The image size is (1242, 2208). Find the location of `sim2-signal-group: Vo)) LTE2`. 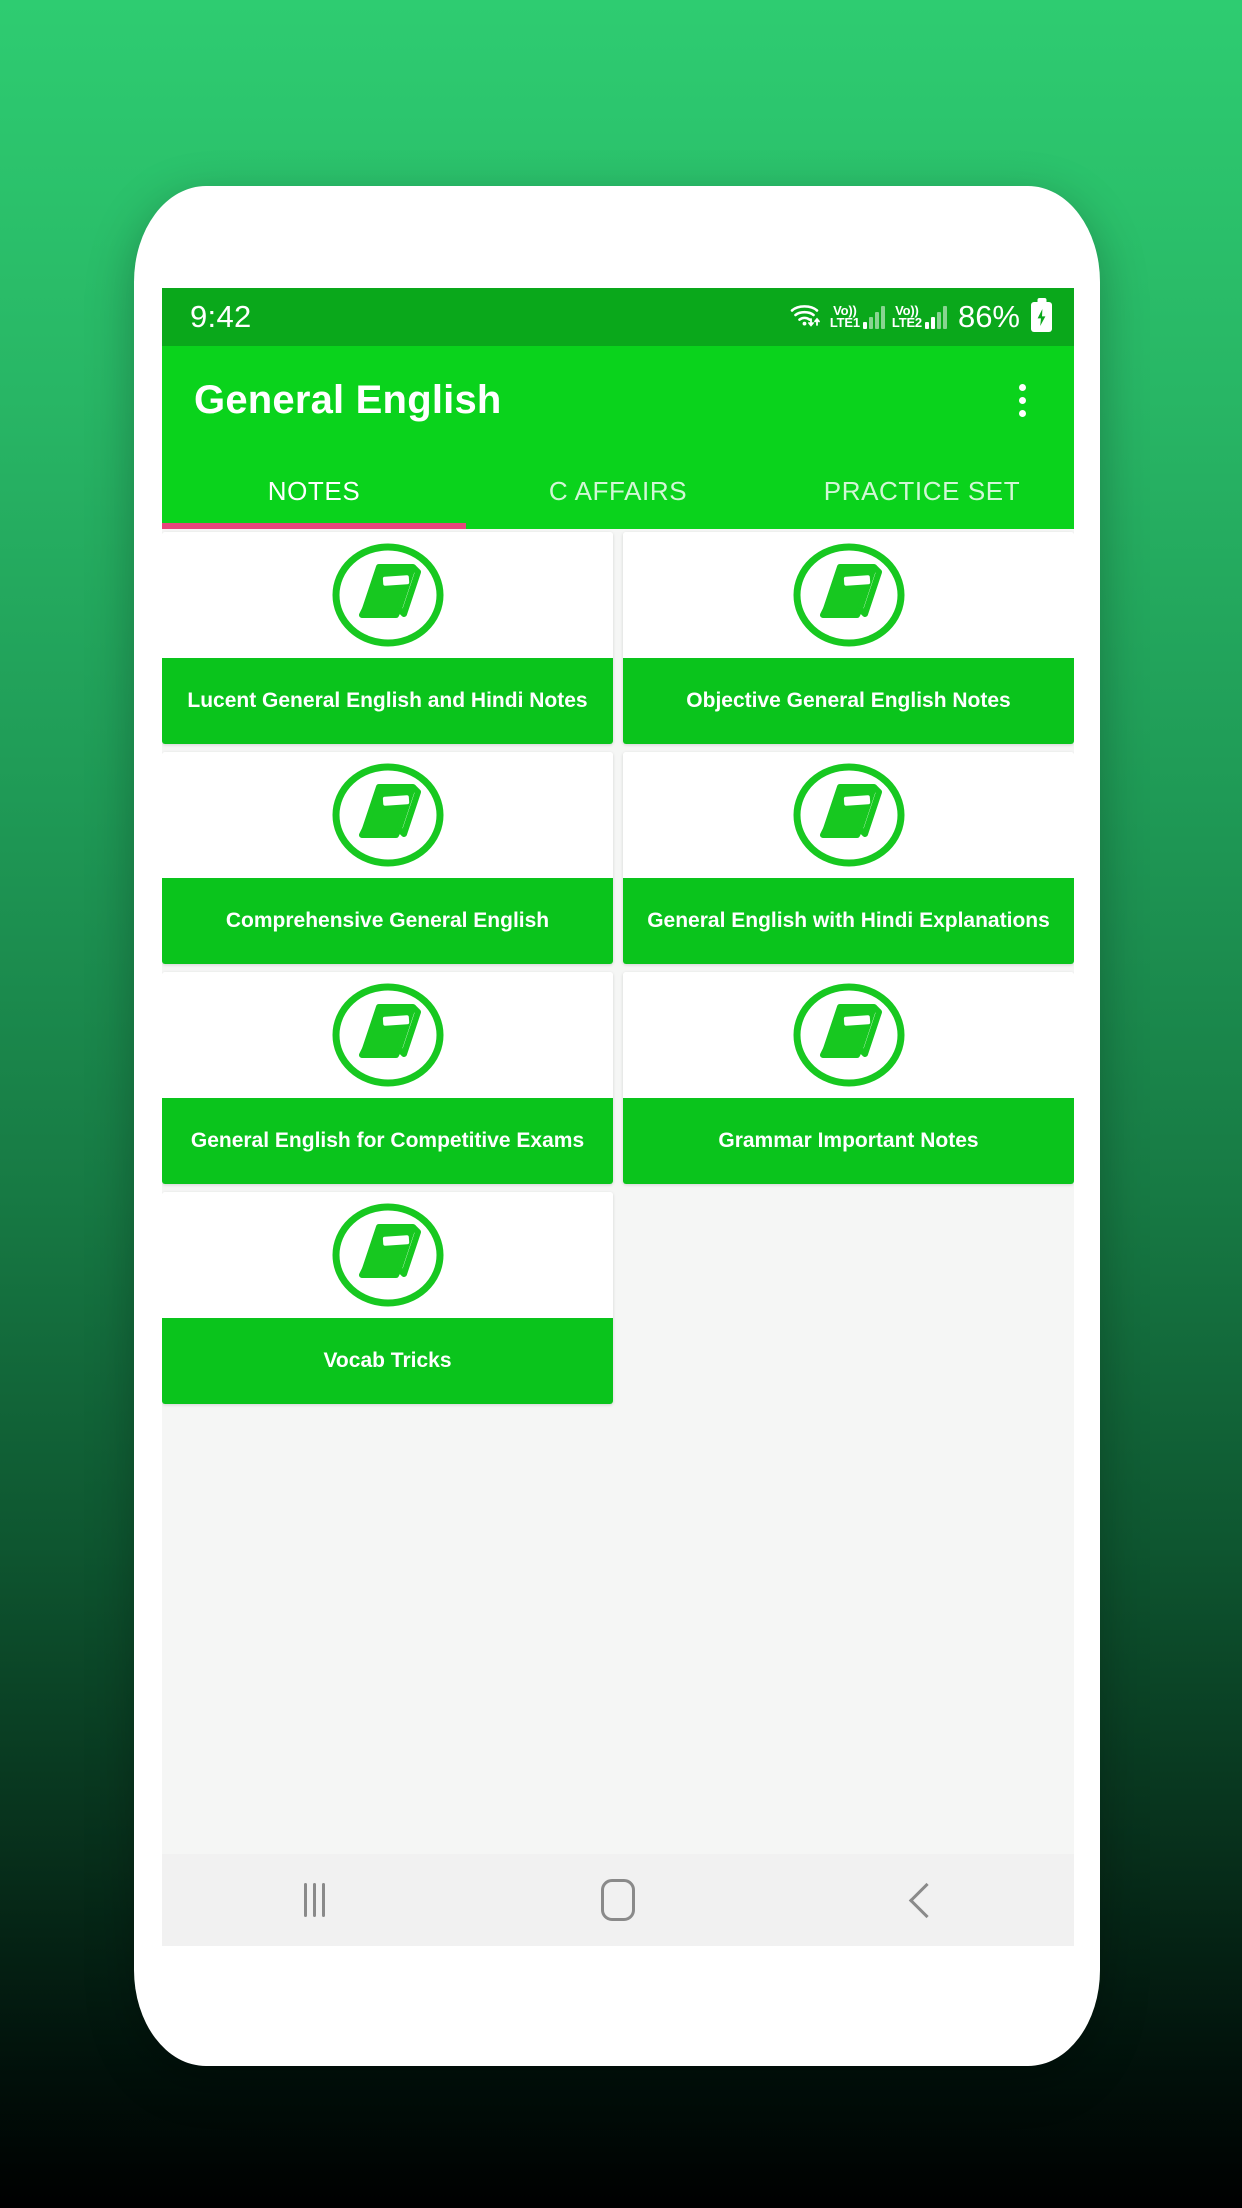

sim2-signal-group: Vo)) LTE2 is located at coordinates (919, 317).